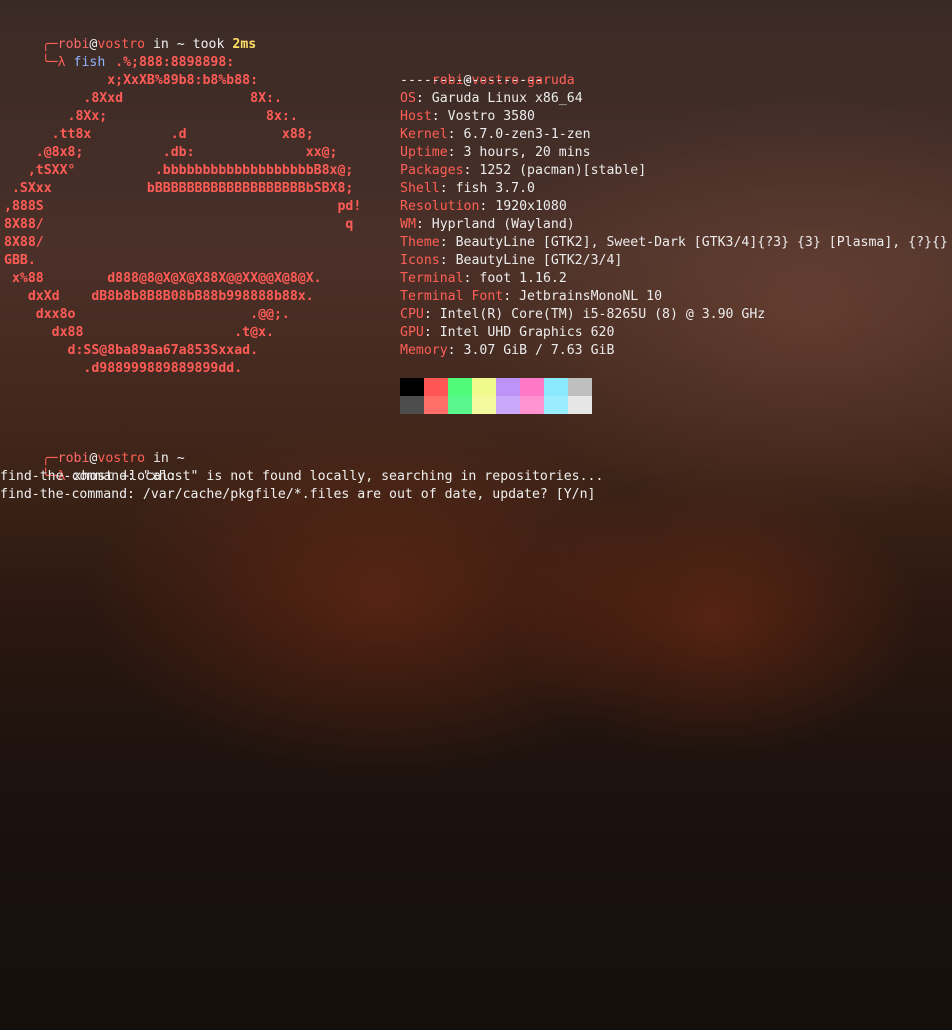 This screenshot has width=952, height=1030. I want to click on info-key: Kernel, so click(424, 134).